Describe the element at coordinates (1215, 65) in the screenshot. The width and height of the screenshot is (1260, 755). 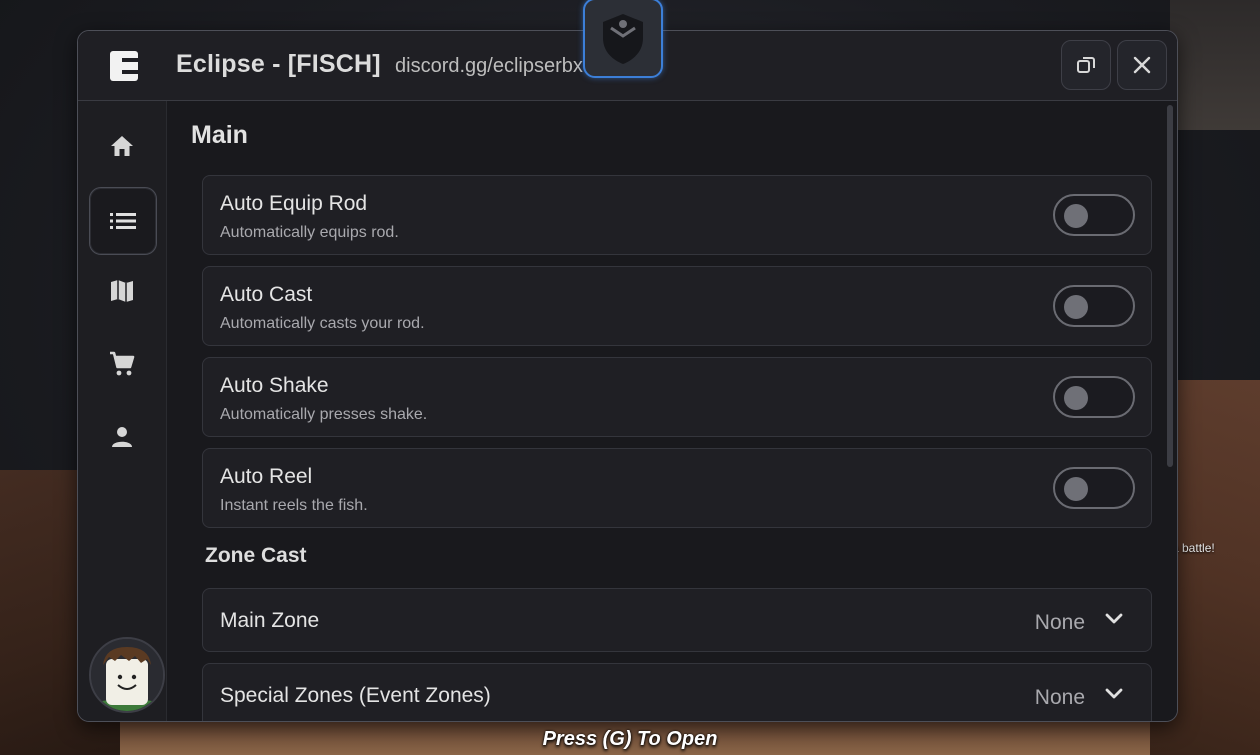
I see `background-scenery-top-right` at that location.